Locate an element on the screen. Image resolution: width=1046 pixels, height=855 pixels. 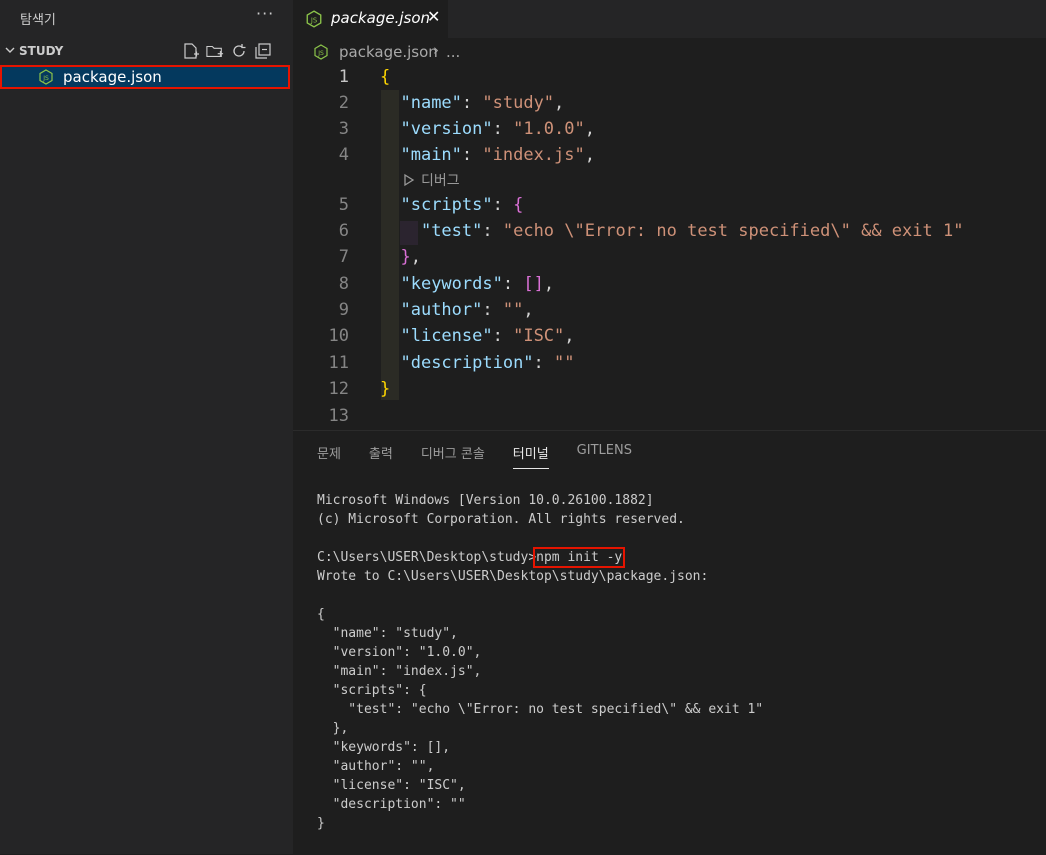
code-line: "scripts": { is located at coordinates (462, 205).